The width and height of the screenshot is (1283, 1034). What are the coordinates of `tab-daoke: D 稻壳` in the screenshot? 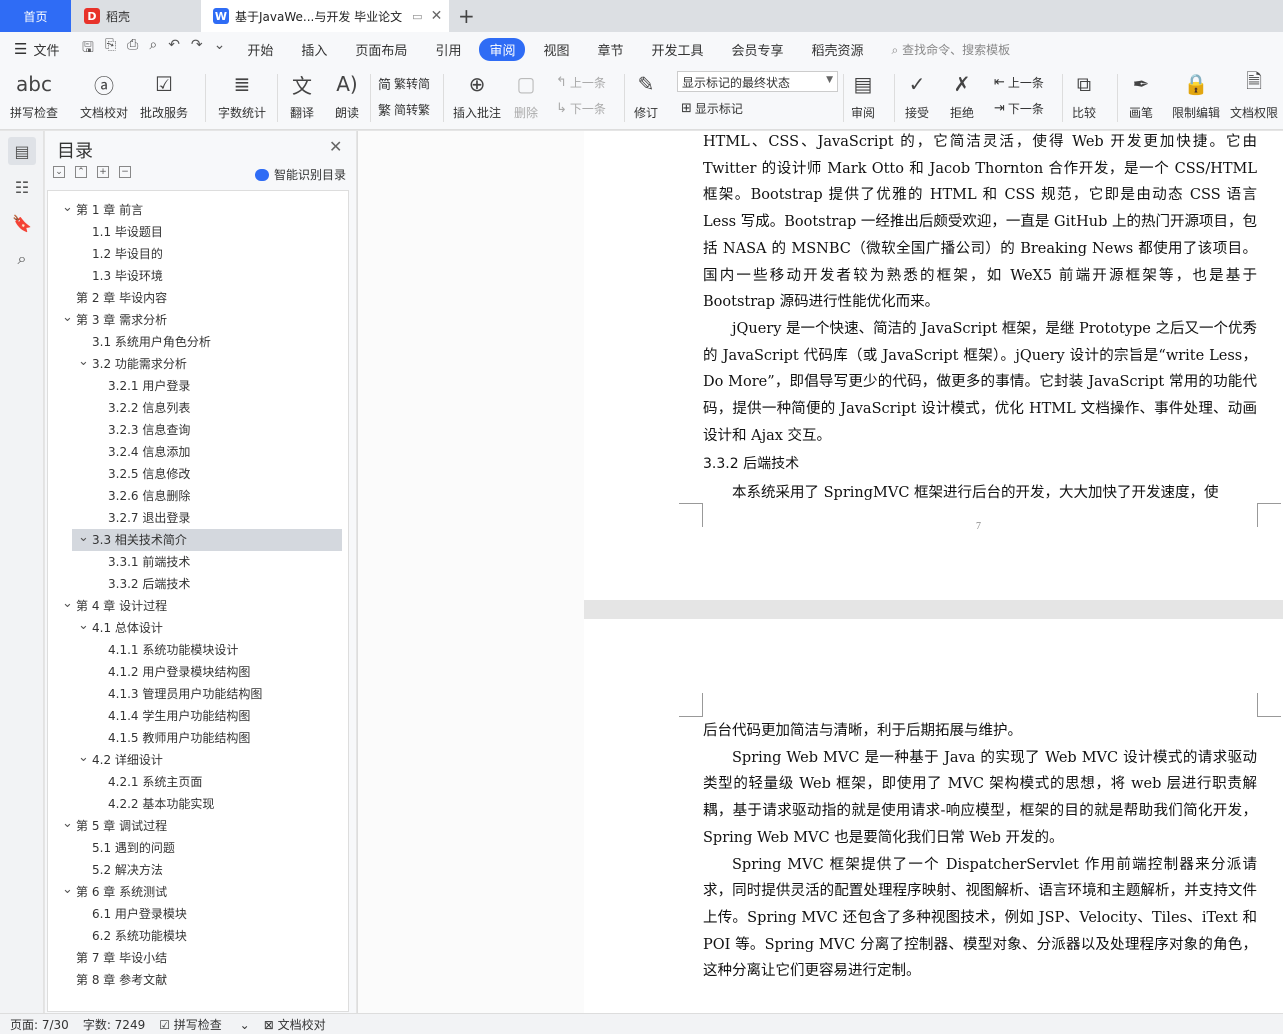 It's located at (136, 16).